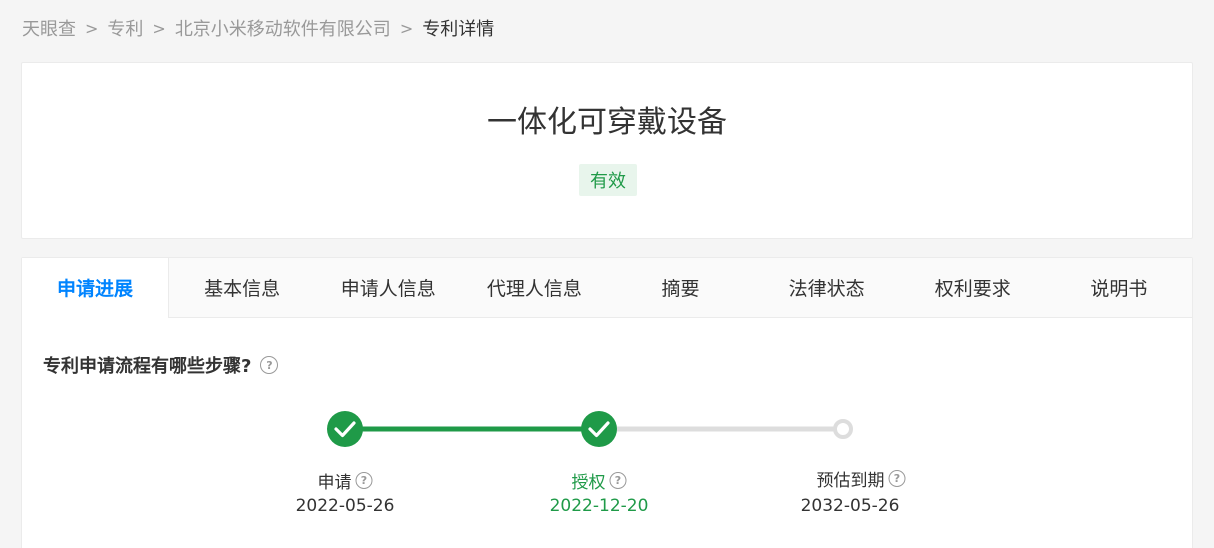 Image resolution: width=1214 pixels, height=548 pixels. I want to click on step-label-grant-text: 授权, so click(588, 483).